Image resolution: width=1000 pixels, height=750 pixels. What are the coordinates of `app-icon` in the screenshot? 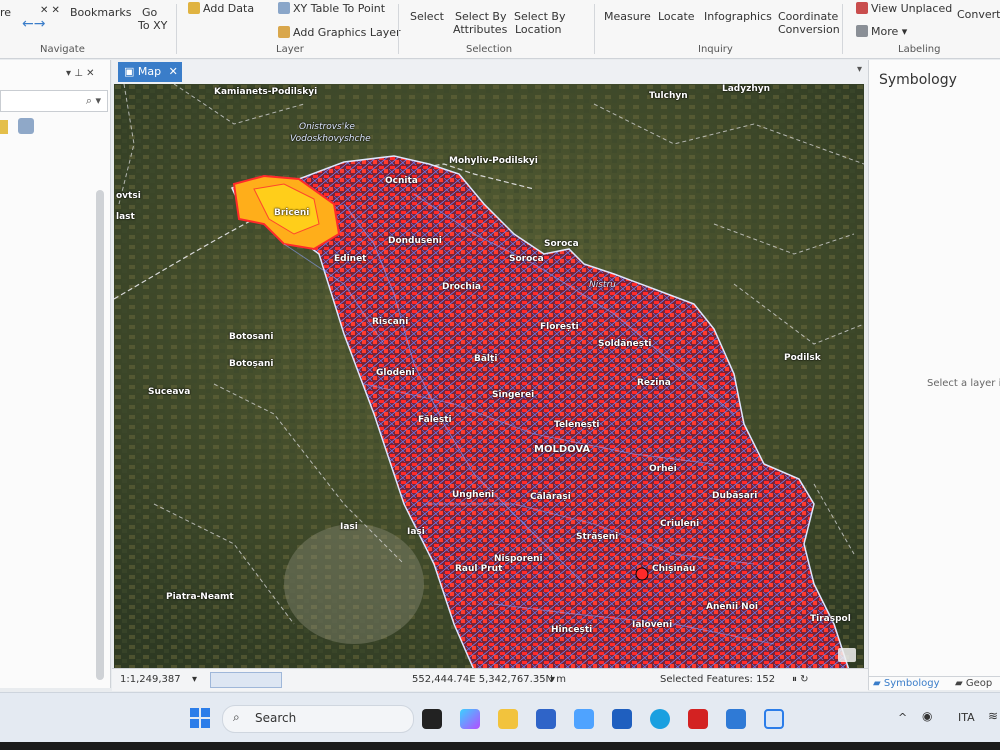 It's located at (584, 719).